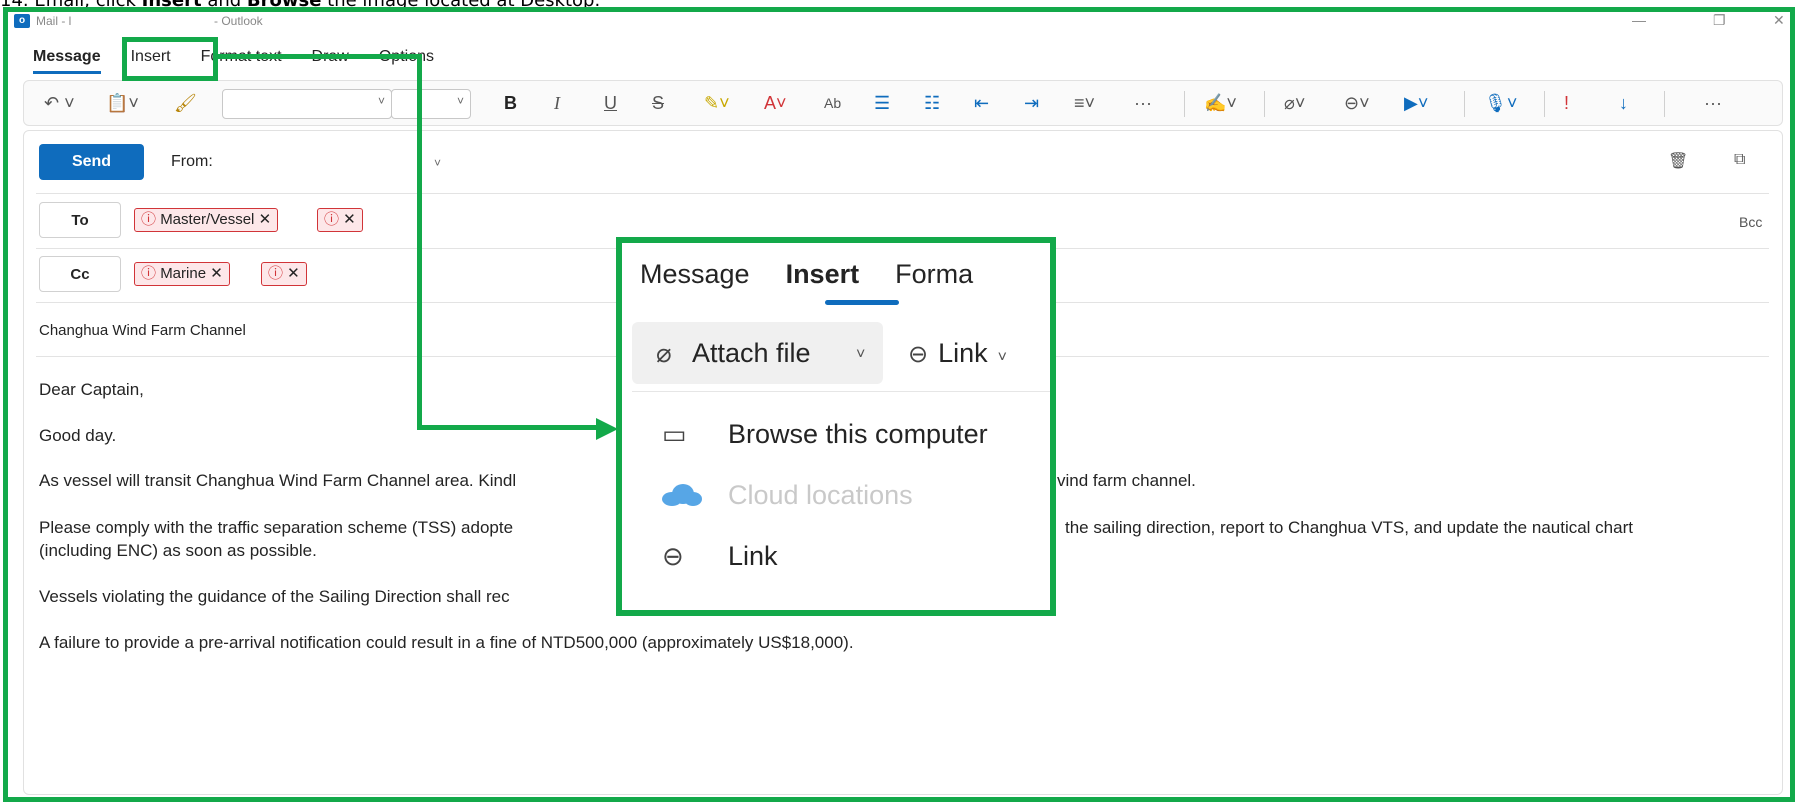 The height and width of the screenshot is (805, 1798). What do you see at coordinates (1357, 103) in the screenshot?
I see `link-icon: ⊖˅` at bounding box center [1357, 103].